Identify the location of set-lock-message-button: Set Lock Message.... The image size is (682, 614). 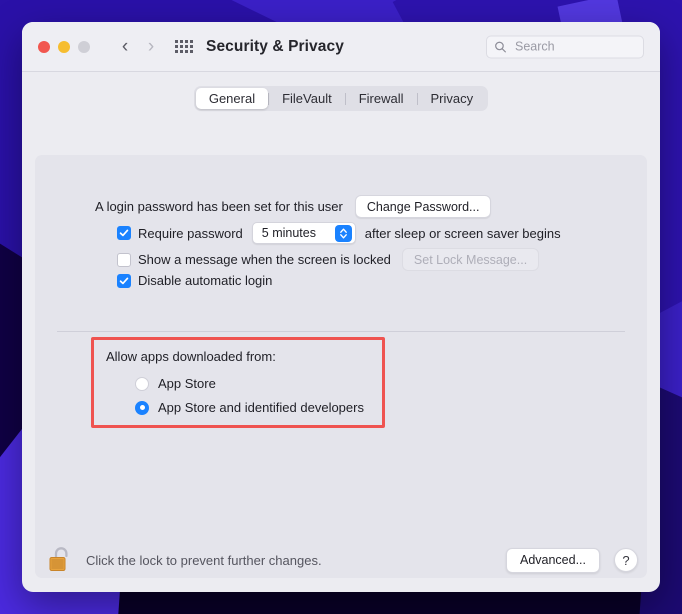
(470, 259).